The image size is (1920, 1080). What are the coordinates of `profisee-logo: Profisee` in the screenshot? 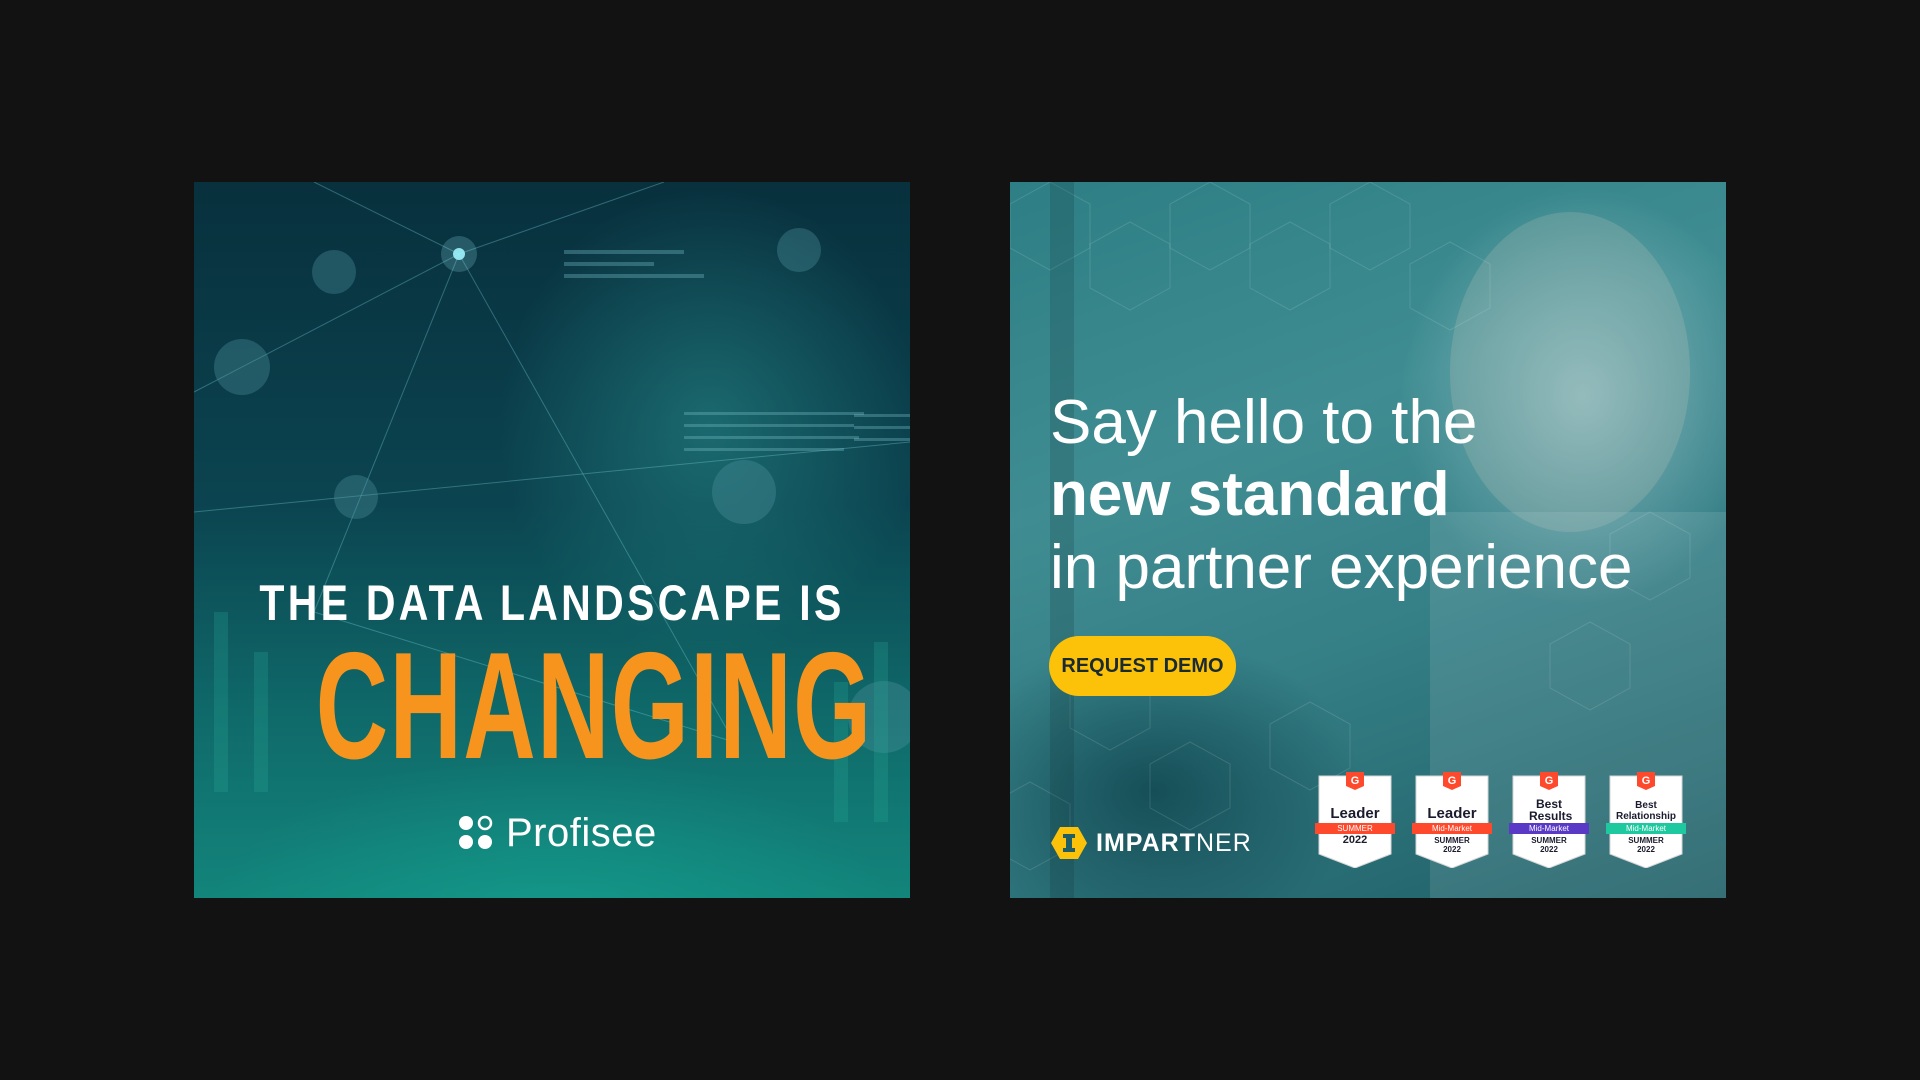 It's located at (557, 833).